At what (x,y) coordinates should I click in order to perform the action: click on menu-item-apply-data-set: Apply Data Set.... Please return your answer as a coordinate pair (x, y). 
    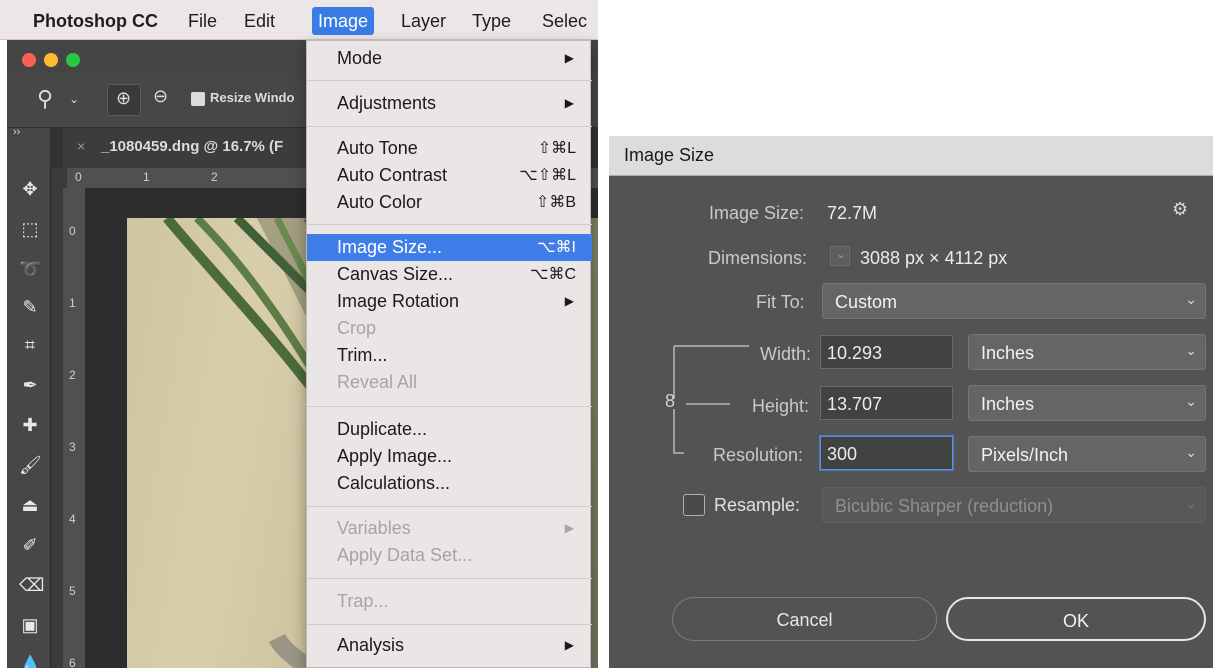
    Looking at the image, I should click on (449, 555).